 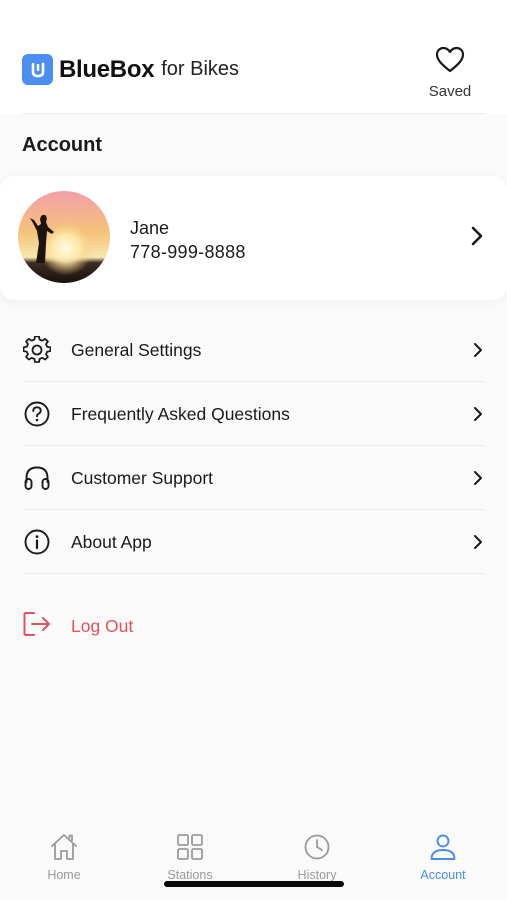 What do you see at coordinates (253, 542) in the screenshot?
I see `menu-item-about-app: About App` at bounding box center [253, 542].